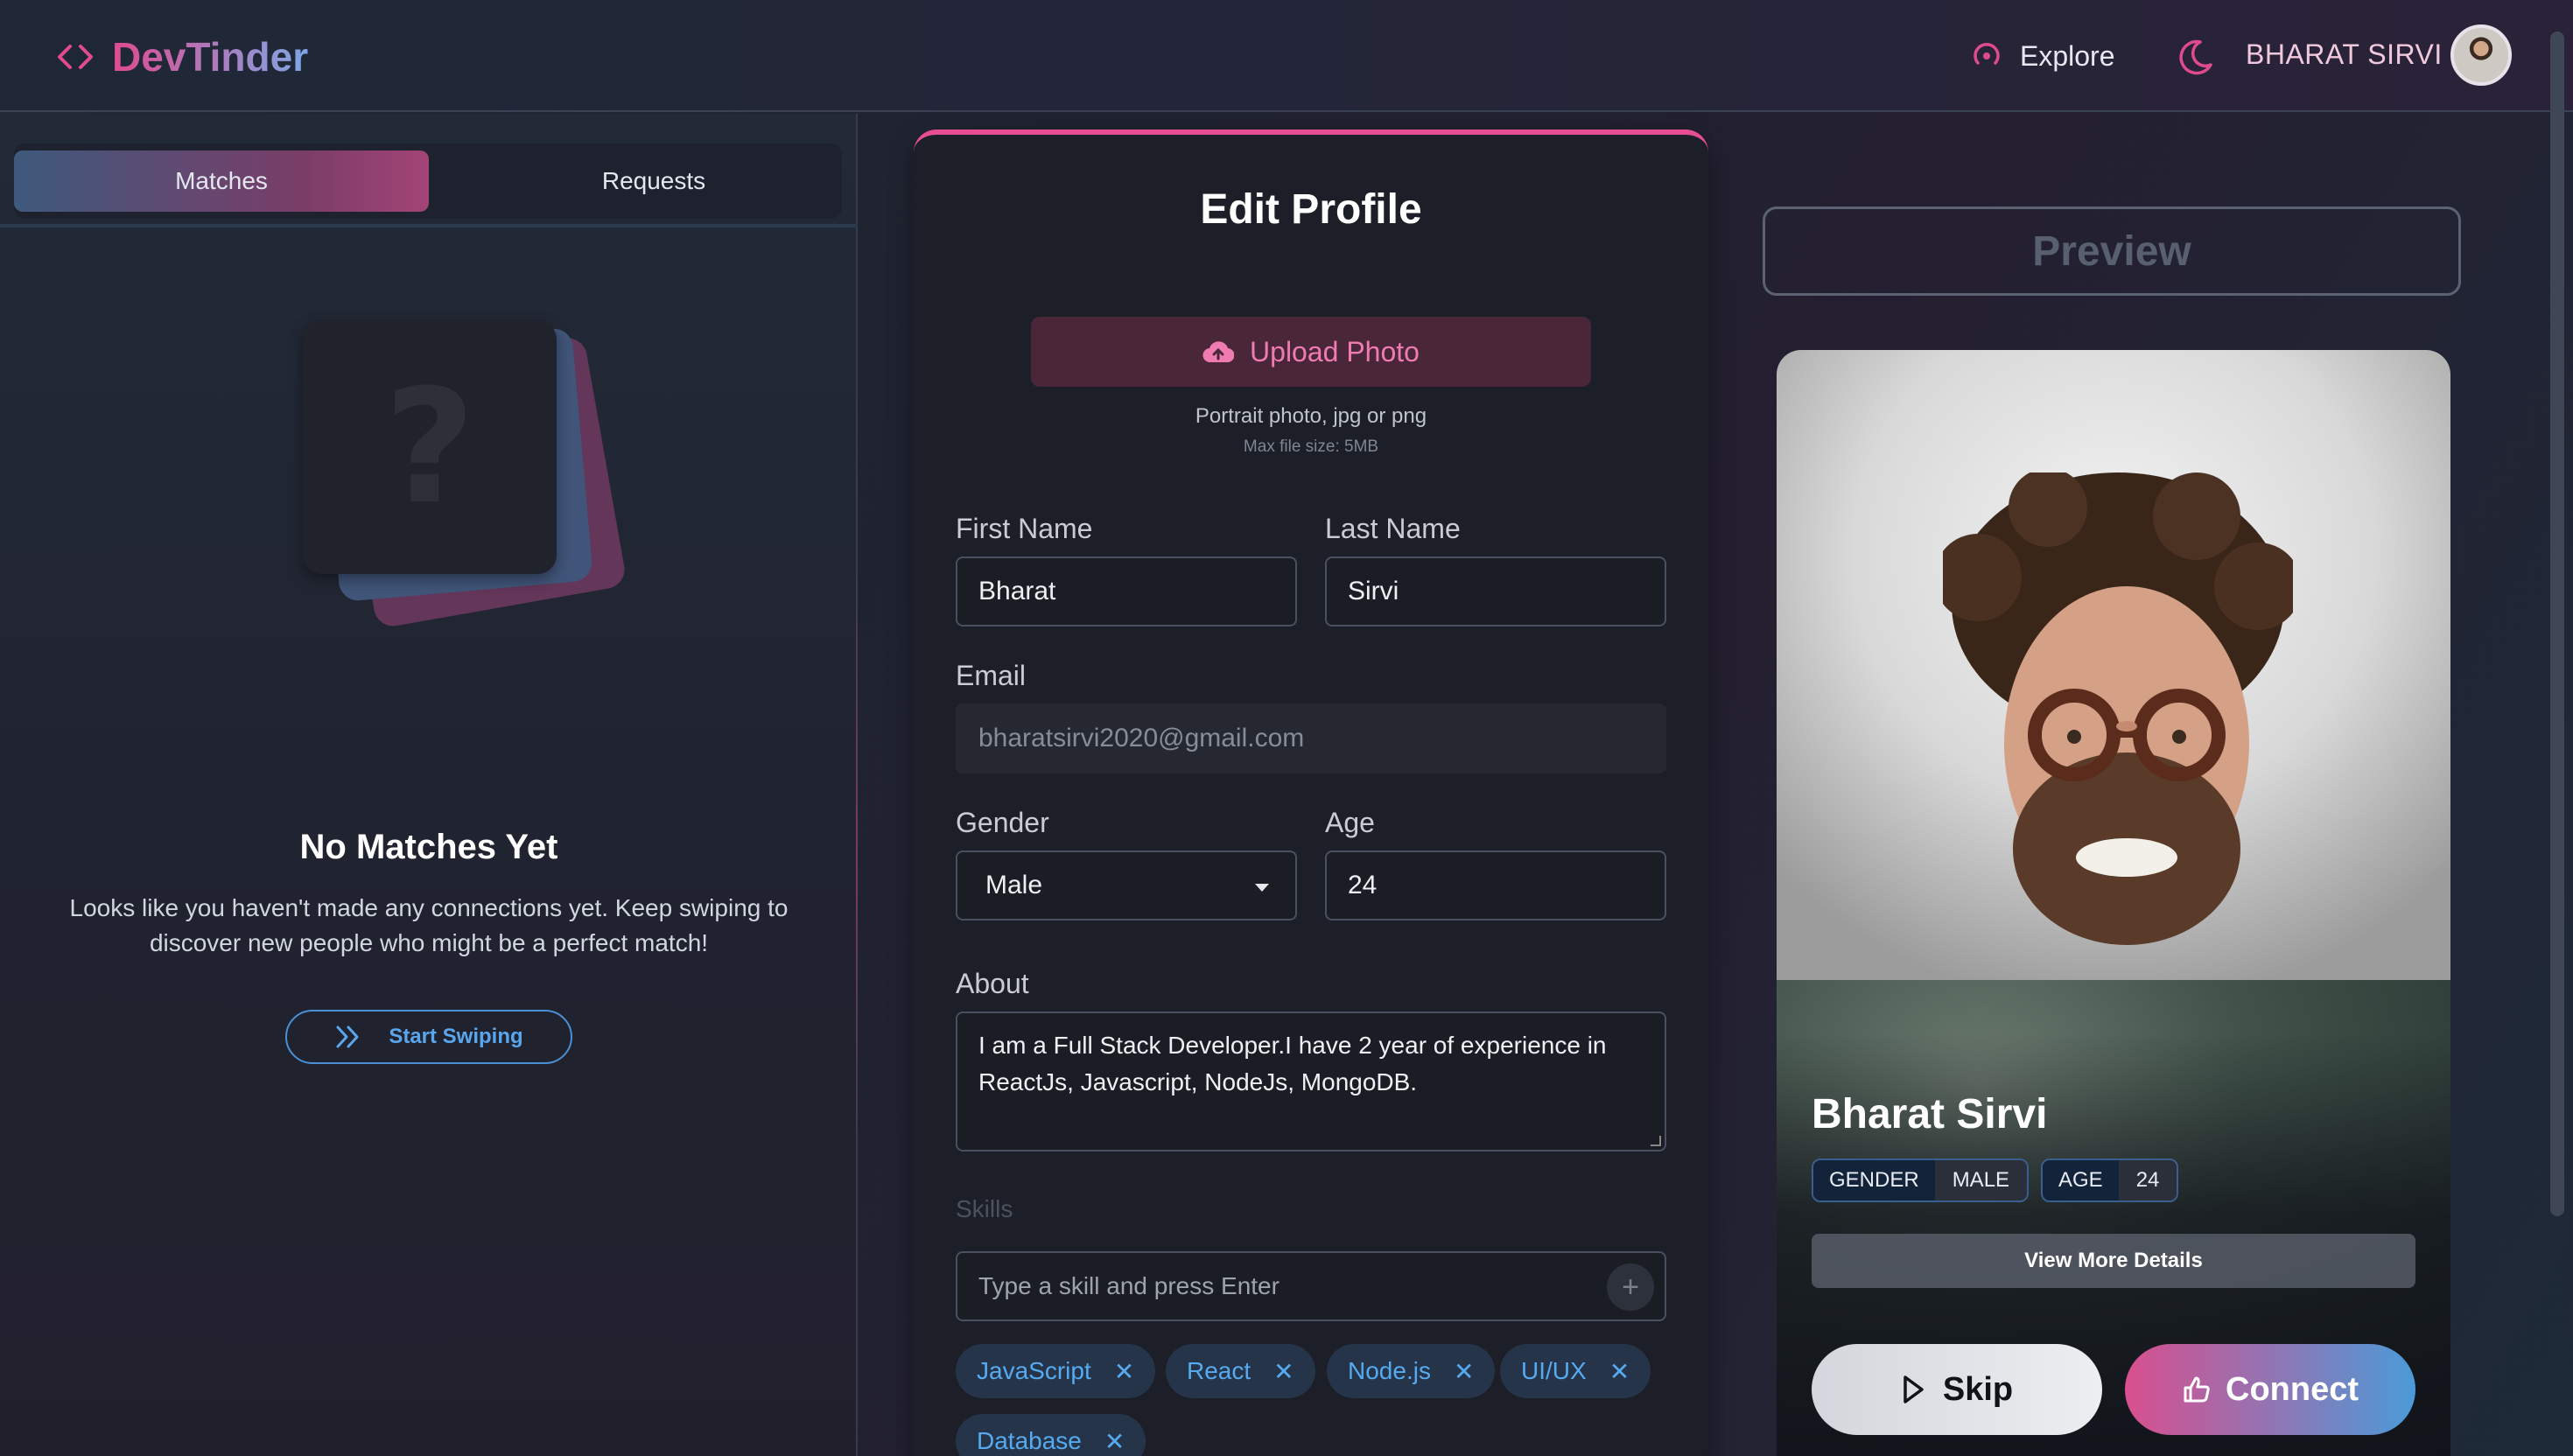 The image size is (2573, 1456). What do you see at coordinates (1311, 1286) in the screenshot?
I see `skill-input: Type a skill and press Enter +` at bounding box center [1311, 1286].